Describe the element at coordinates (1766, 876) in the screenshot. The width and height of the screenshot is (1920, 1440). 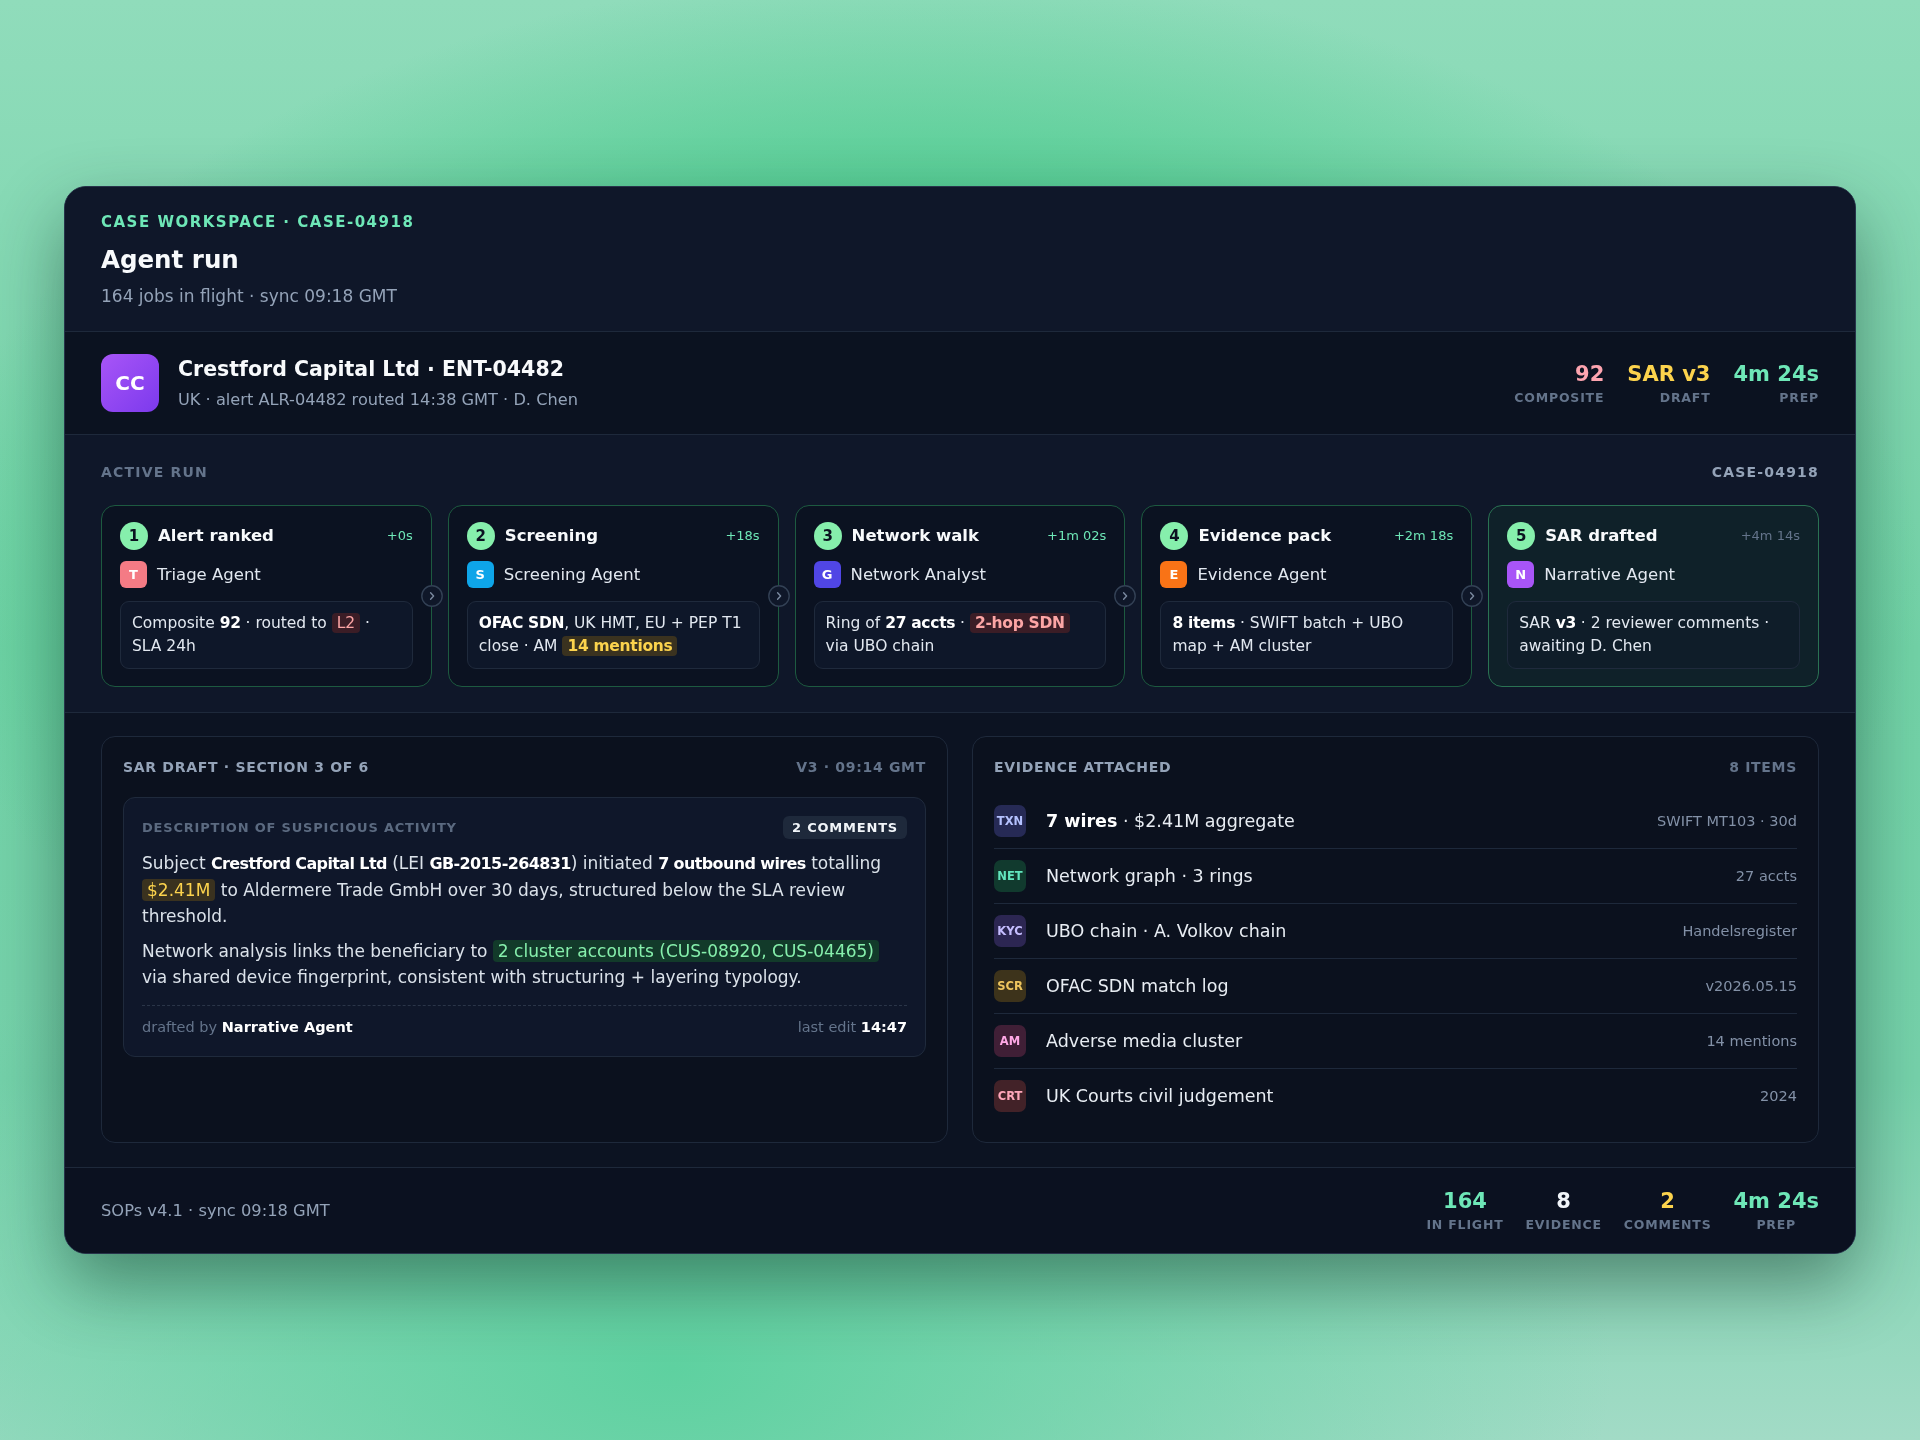
I see `evidence-source: 27 accts` at that location.